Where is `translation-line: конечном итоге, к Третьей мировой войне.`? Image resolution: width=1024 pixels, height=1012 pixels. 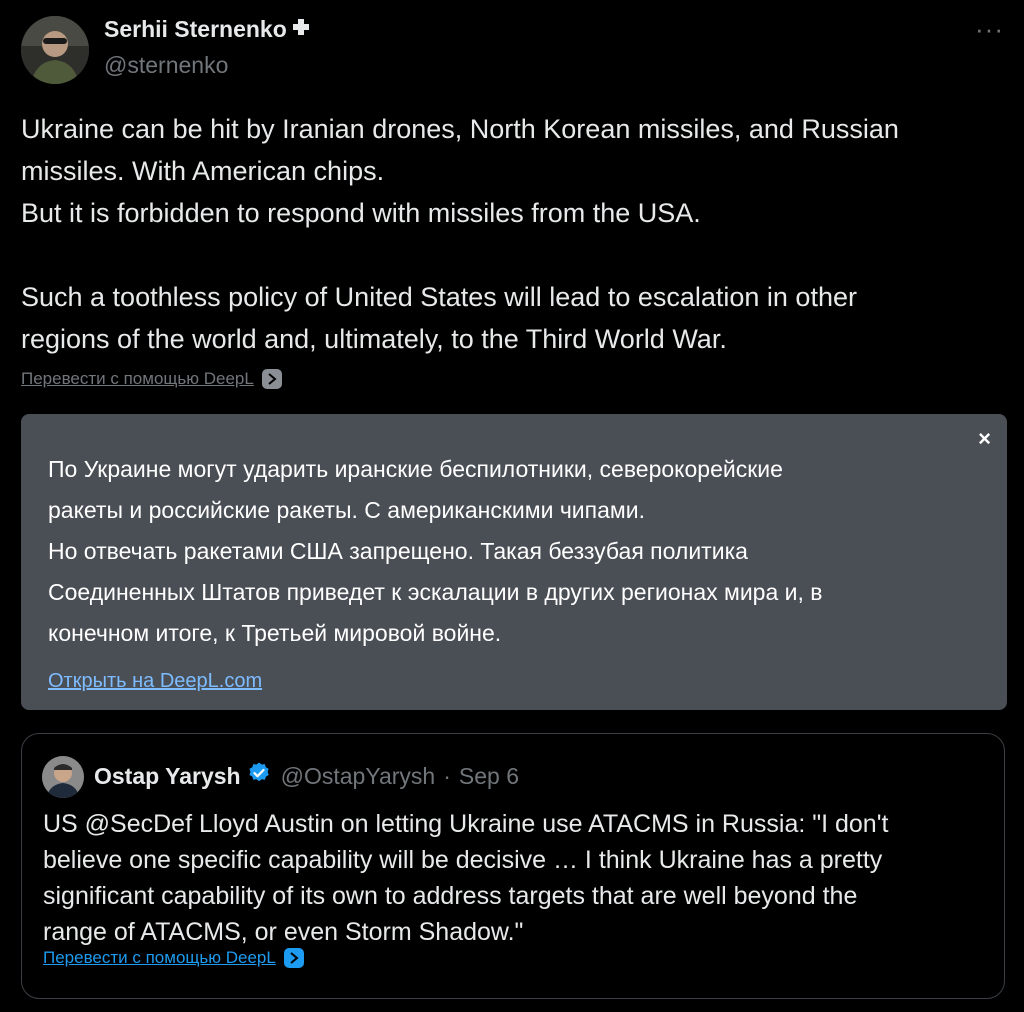 translation-line: конечном итоге, к Третьей мировой войне. is located at coordinates (275, 633).